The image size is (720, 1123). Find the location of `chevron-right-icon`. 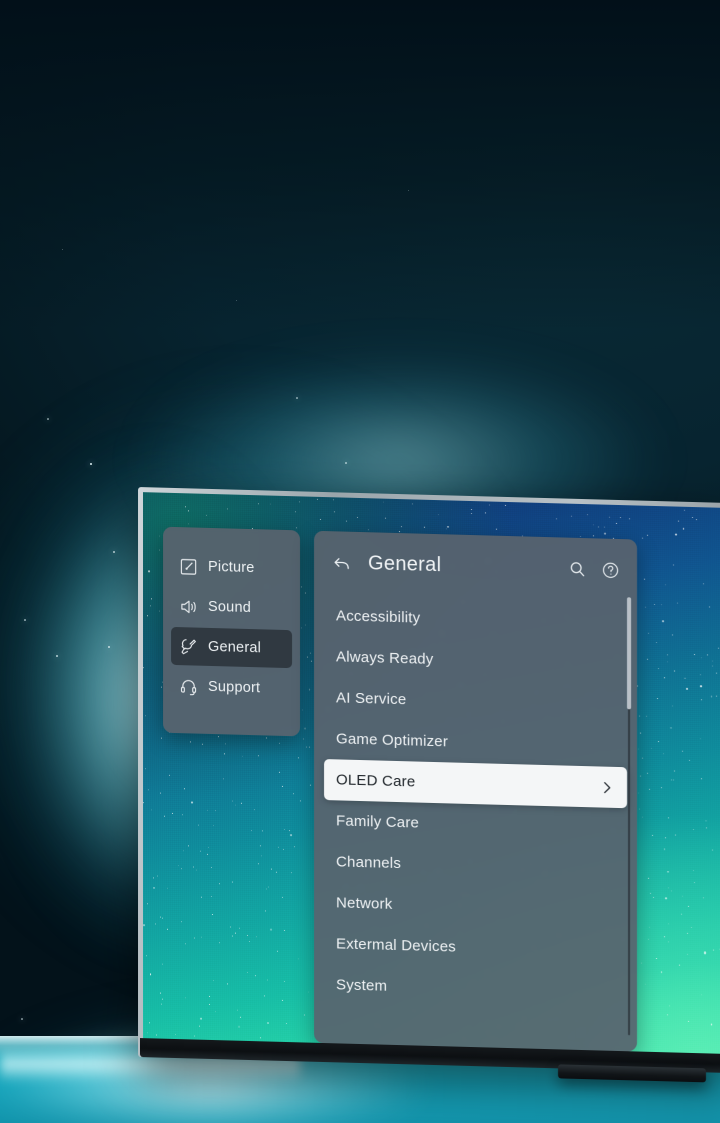

chevron-right-icon is located at coordinates (607, 787).